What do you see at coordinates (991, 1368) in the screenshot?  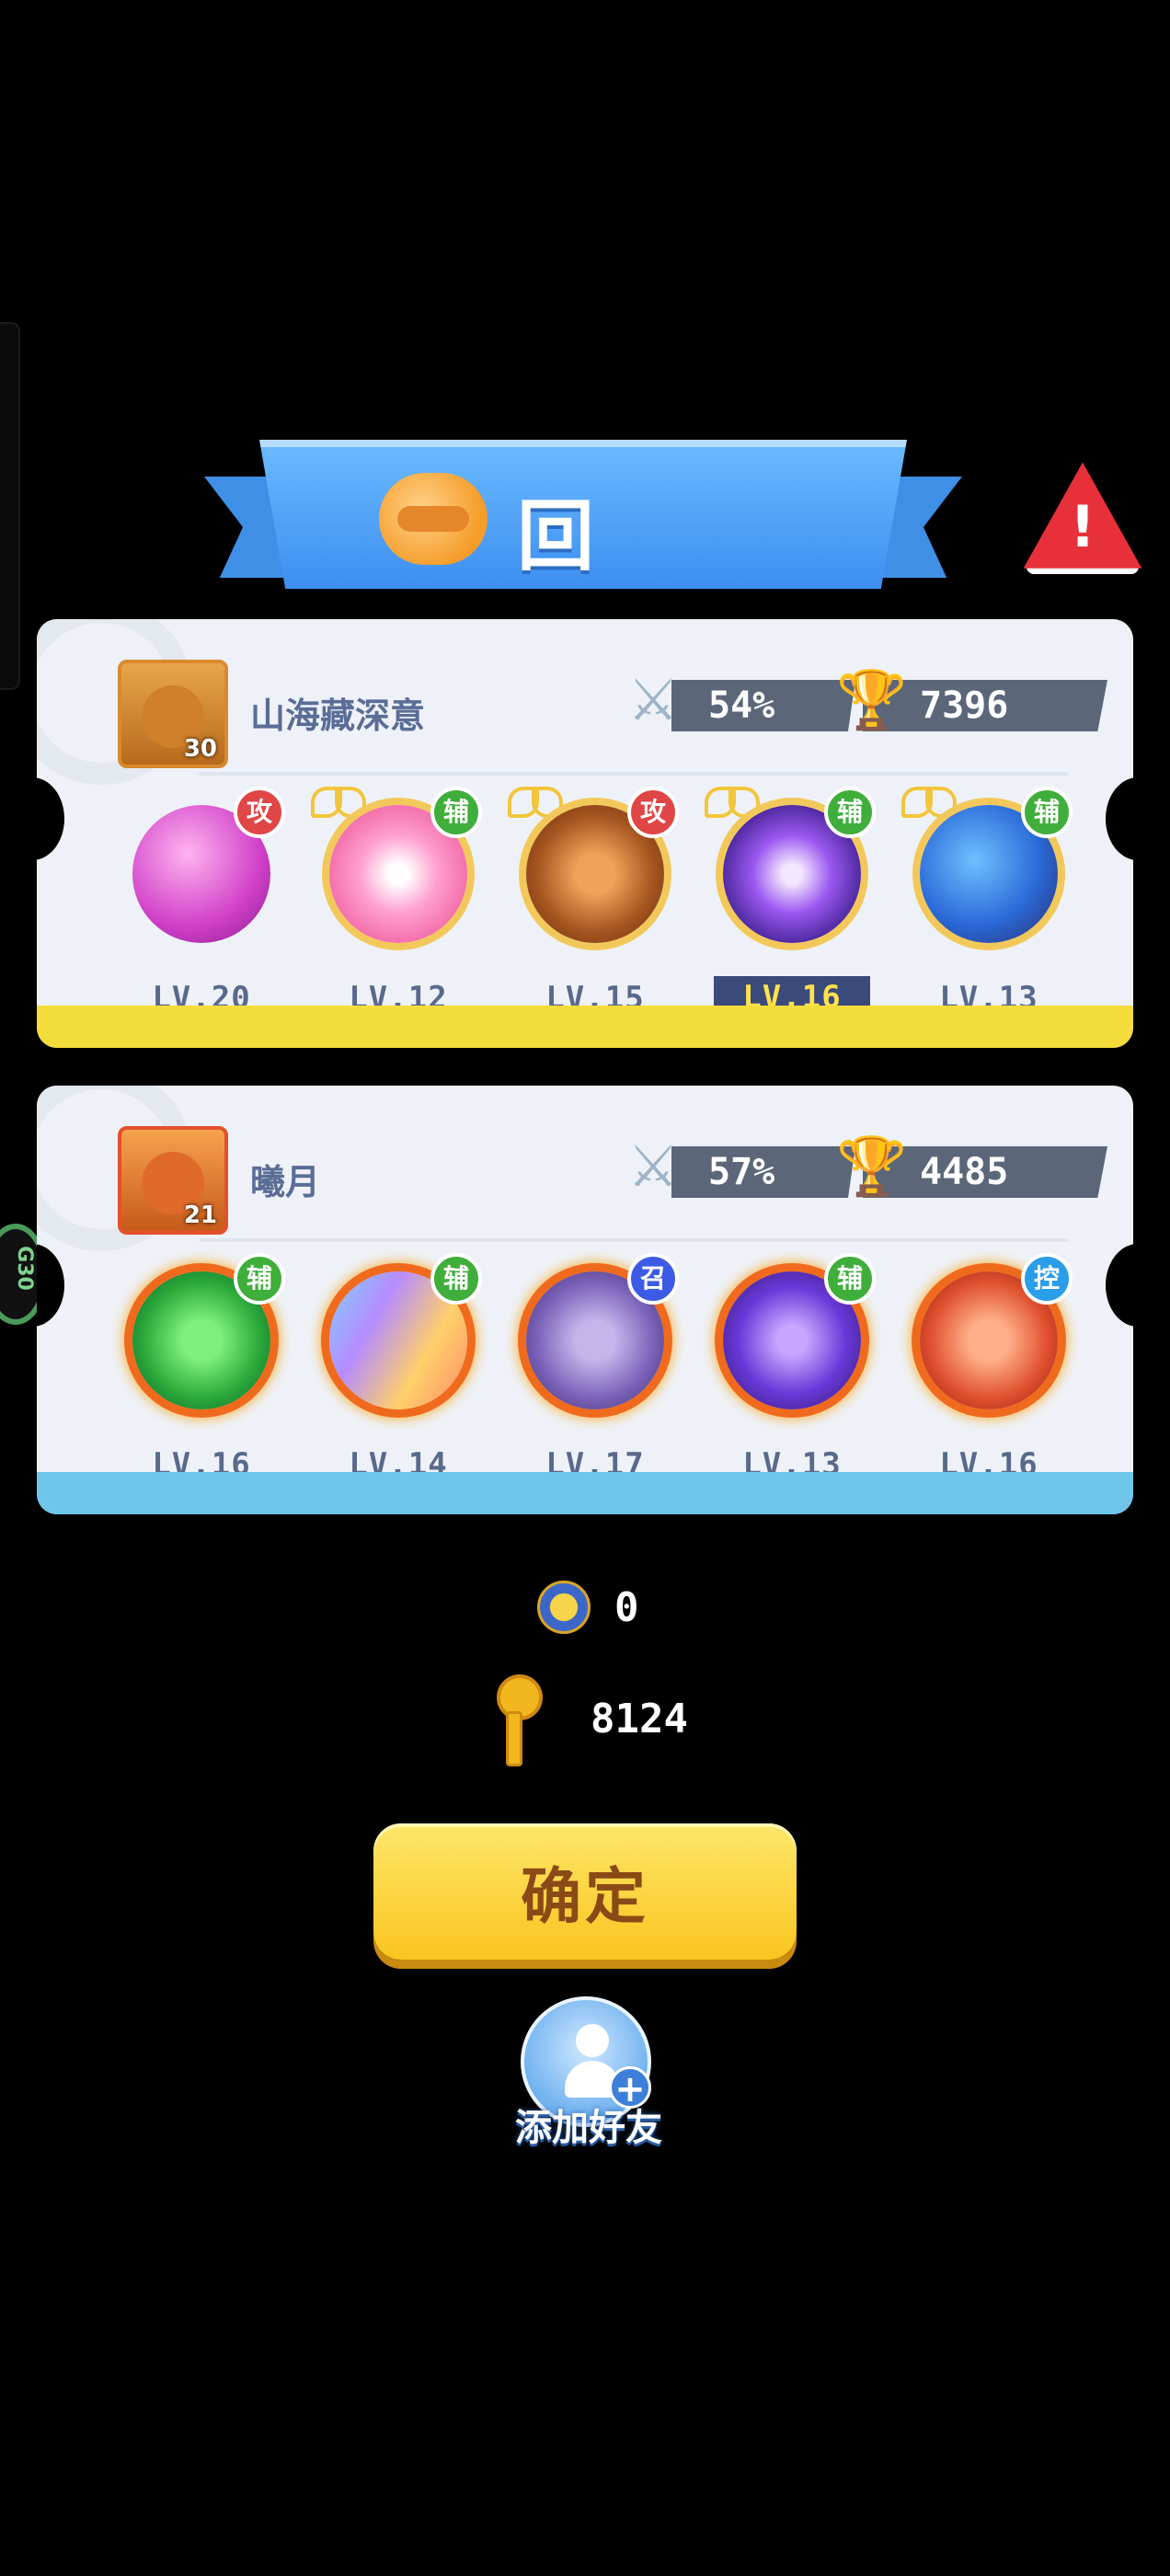 I see `skill-slot: 控 LV.16` at bounding box center [991, 1368].